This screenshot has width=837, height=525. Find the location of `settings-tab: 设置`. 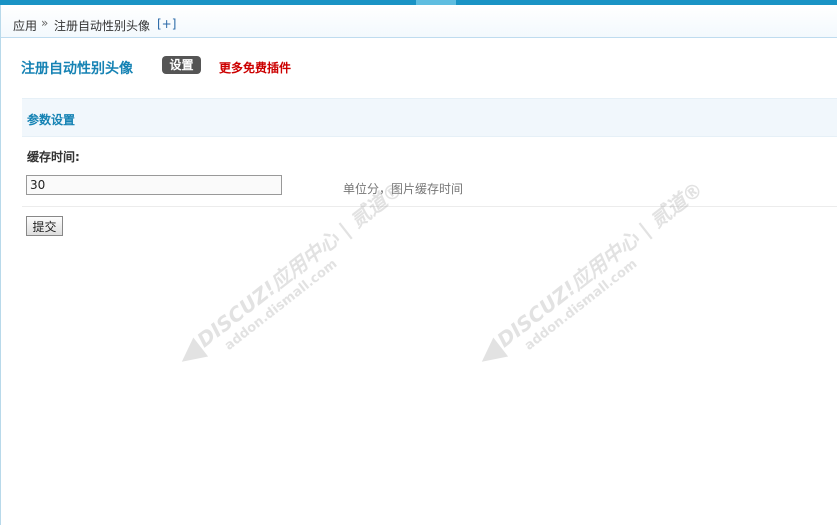

settings-tab: 设置 is located at coordinates (181, 65).